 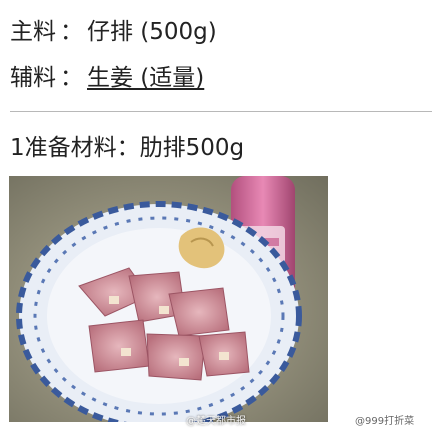 What do you see at coordinates (134, 148) in the screenshot?
I see `step-text: 准备材料：肋排500g` at bounding box center [134, 148].